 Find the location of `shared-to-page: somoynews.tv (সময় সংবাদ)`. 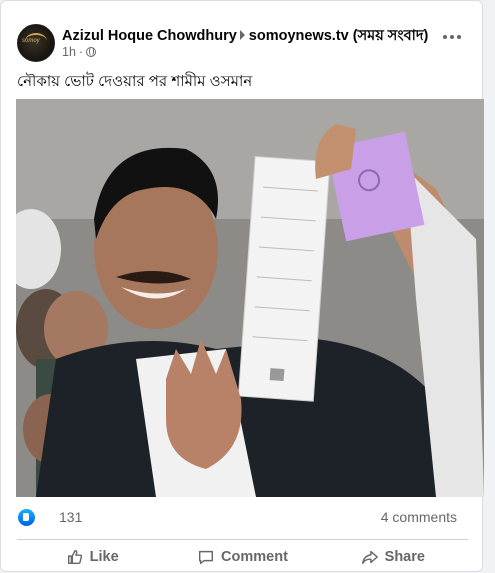

shared-to-page: somoynews.tv (সময় সংবাদ) is located at coordinates (339, 36).